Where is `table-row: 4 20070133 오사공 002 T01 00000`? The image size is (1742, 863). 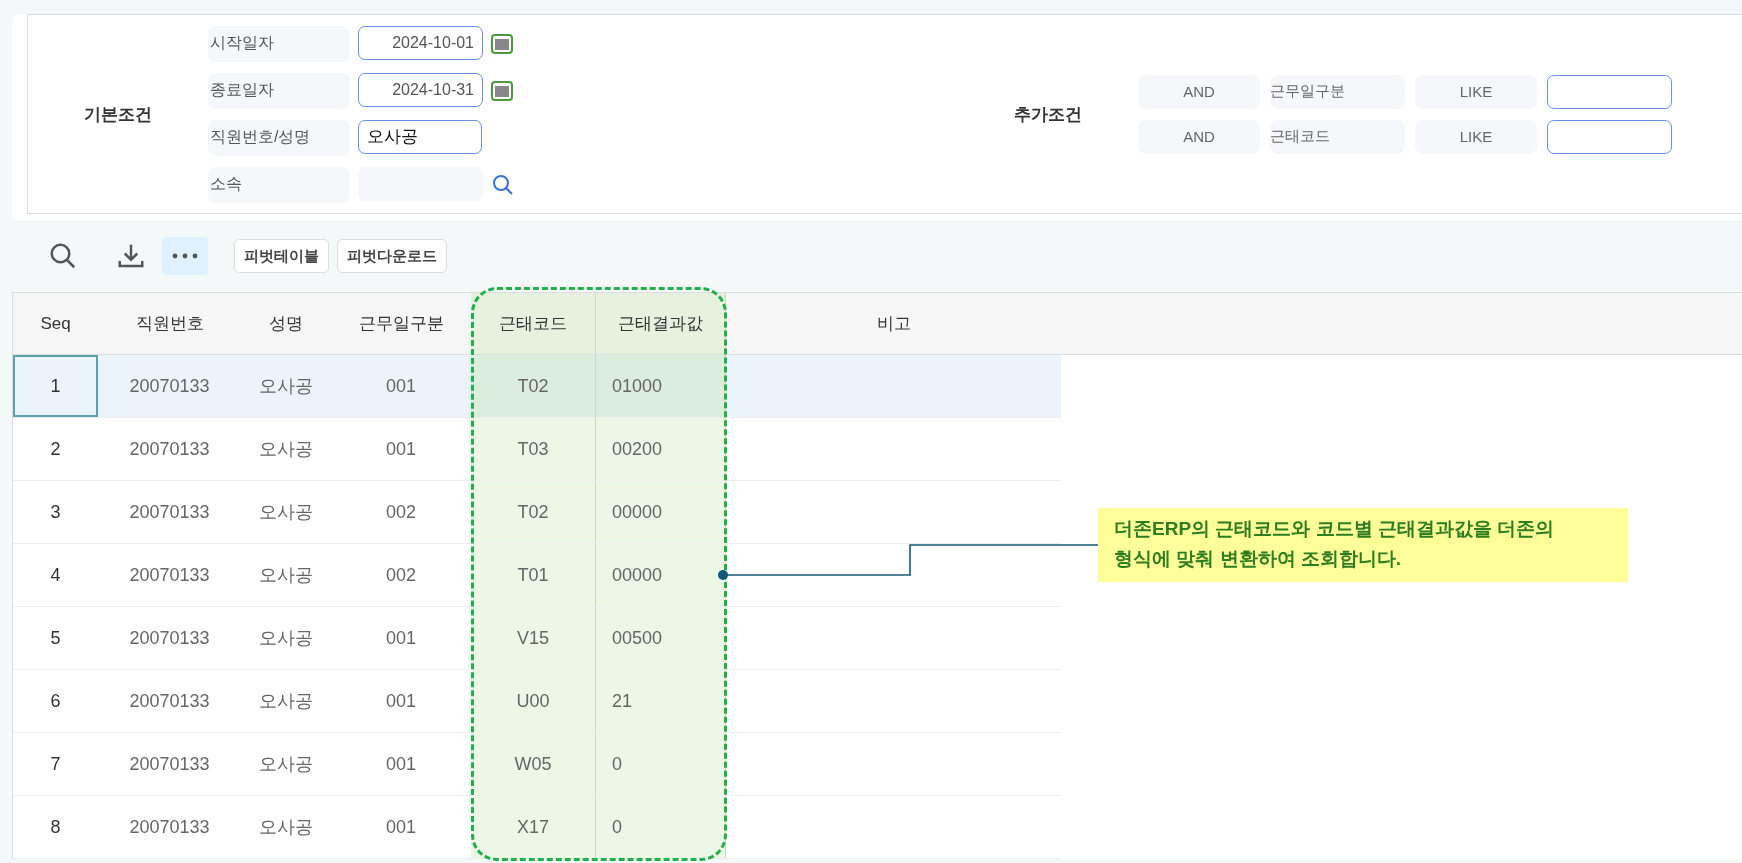
table-row: 4 20070133 오사공 002 T01 00000 is located at coordinates (537, 575).